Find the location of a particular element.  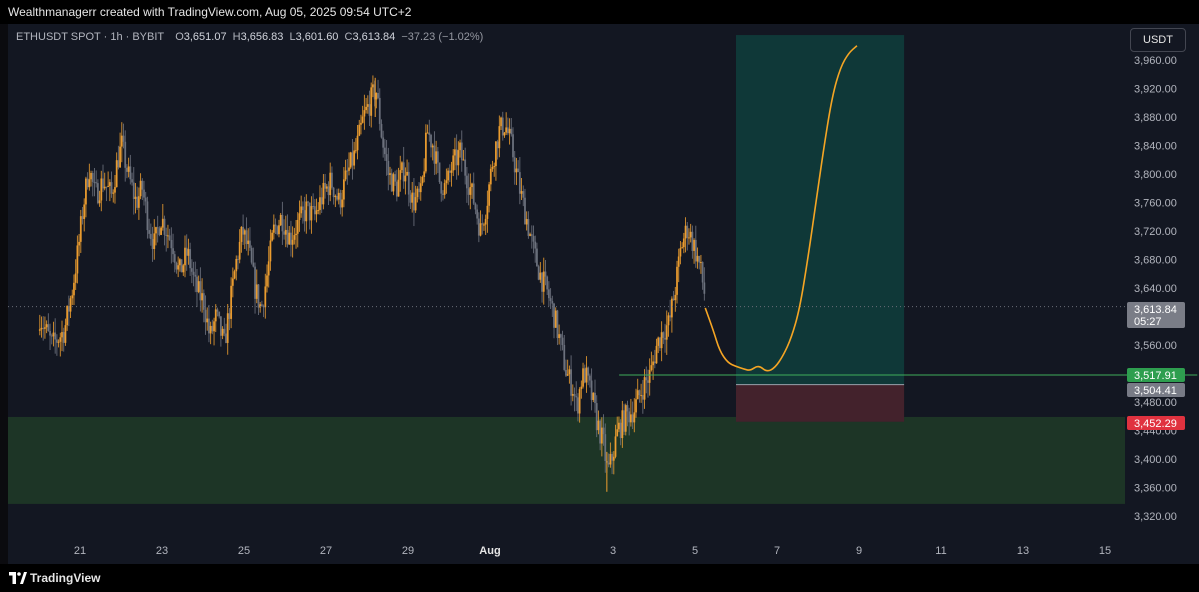

price-tag-label: 3,613.84 is located at coordinates (1155, 310).